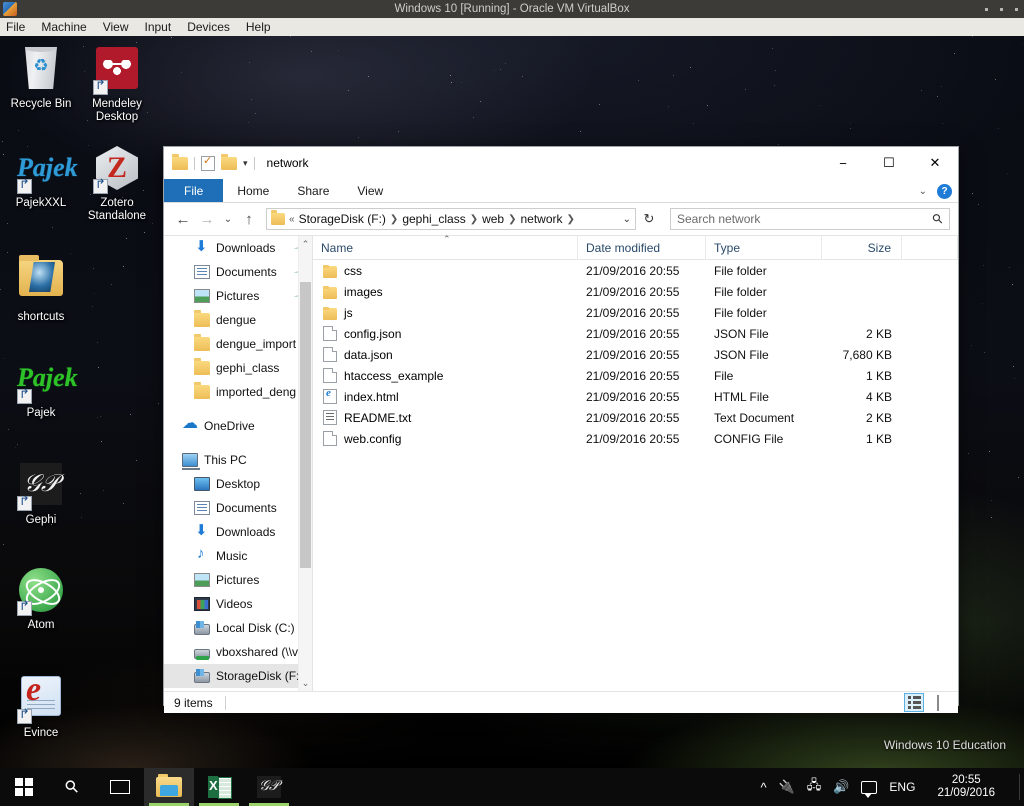 The height and width of the screenshot is (806, 1024). I want to click on scrollbar-thumb, so click(305, 425).